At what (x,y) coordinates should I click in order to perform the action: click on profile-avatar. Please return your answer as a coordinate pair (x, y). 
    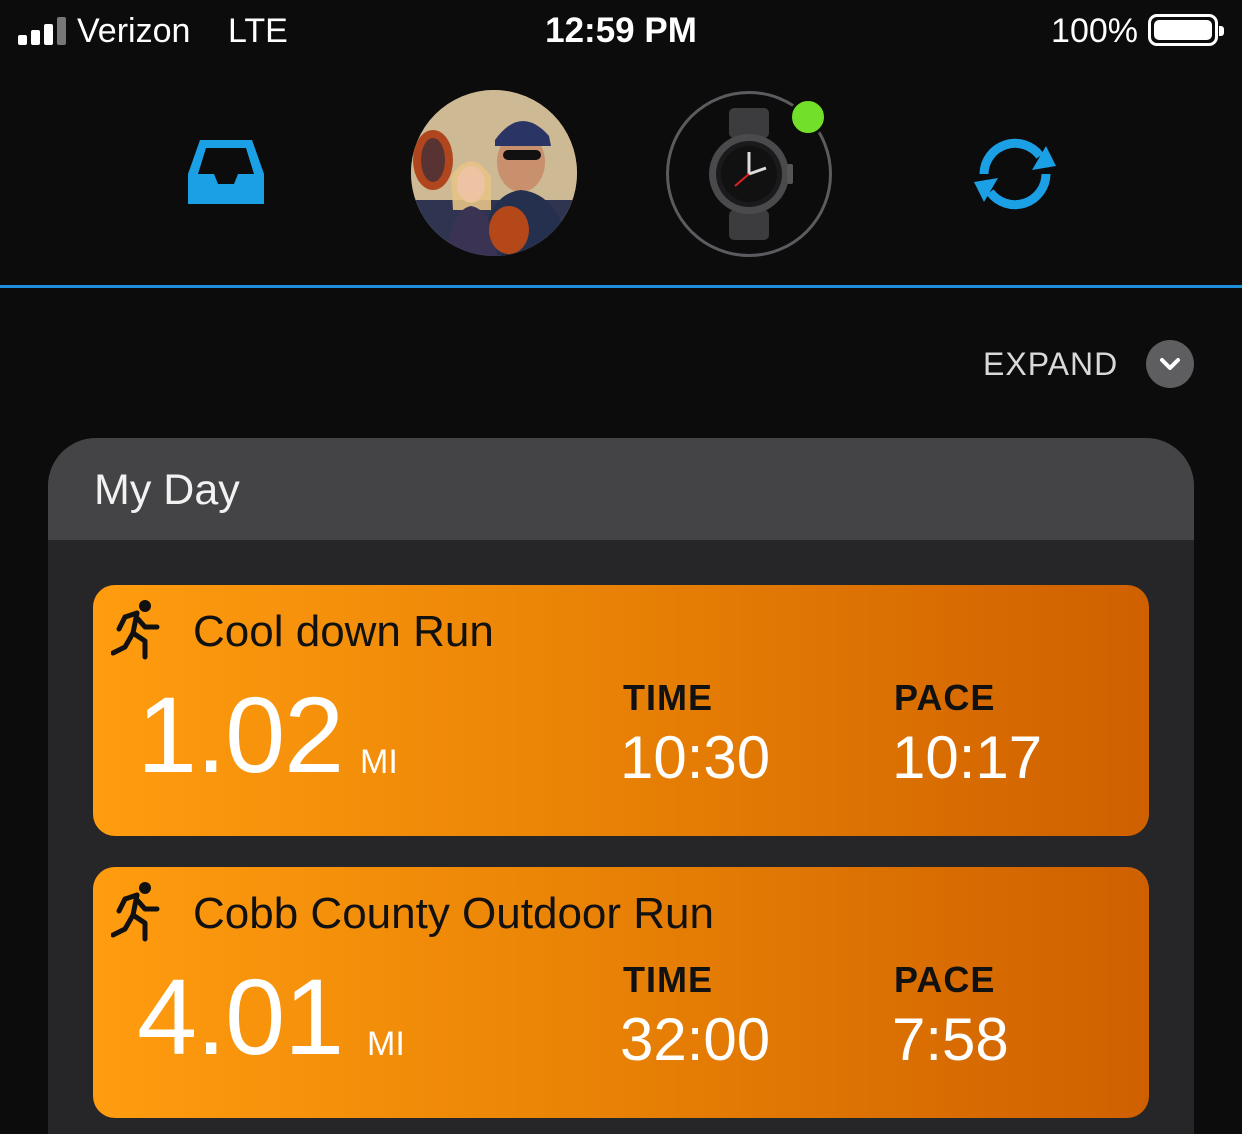
    Looking at the image, I should click on (494, 173).